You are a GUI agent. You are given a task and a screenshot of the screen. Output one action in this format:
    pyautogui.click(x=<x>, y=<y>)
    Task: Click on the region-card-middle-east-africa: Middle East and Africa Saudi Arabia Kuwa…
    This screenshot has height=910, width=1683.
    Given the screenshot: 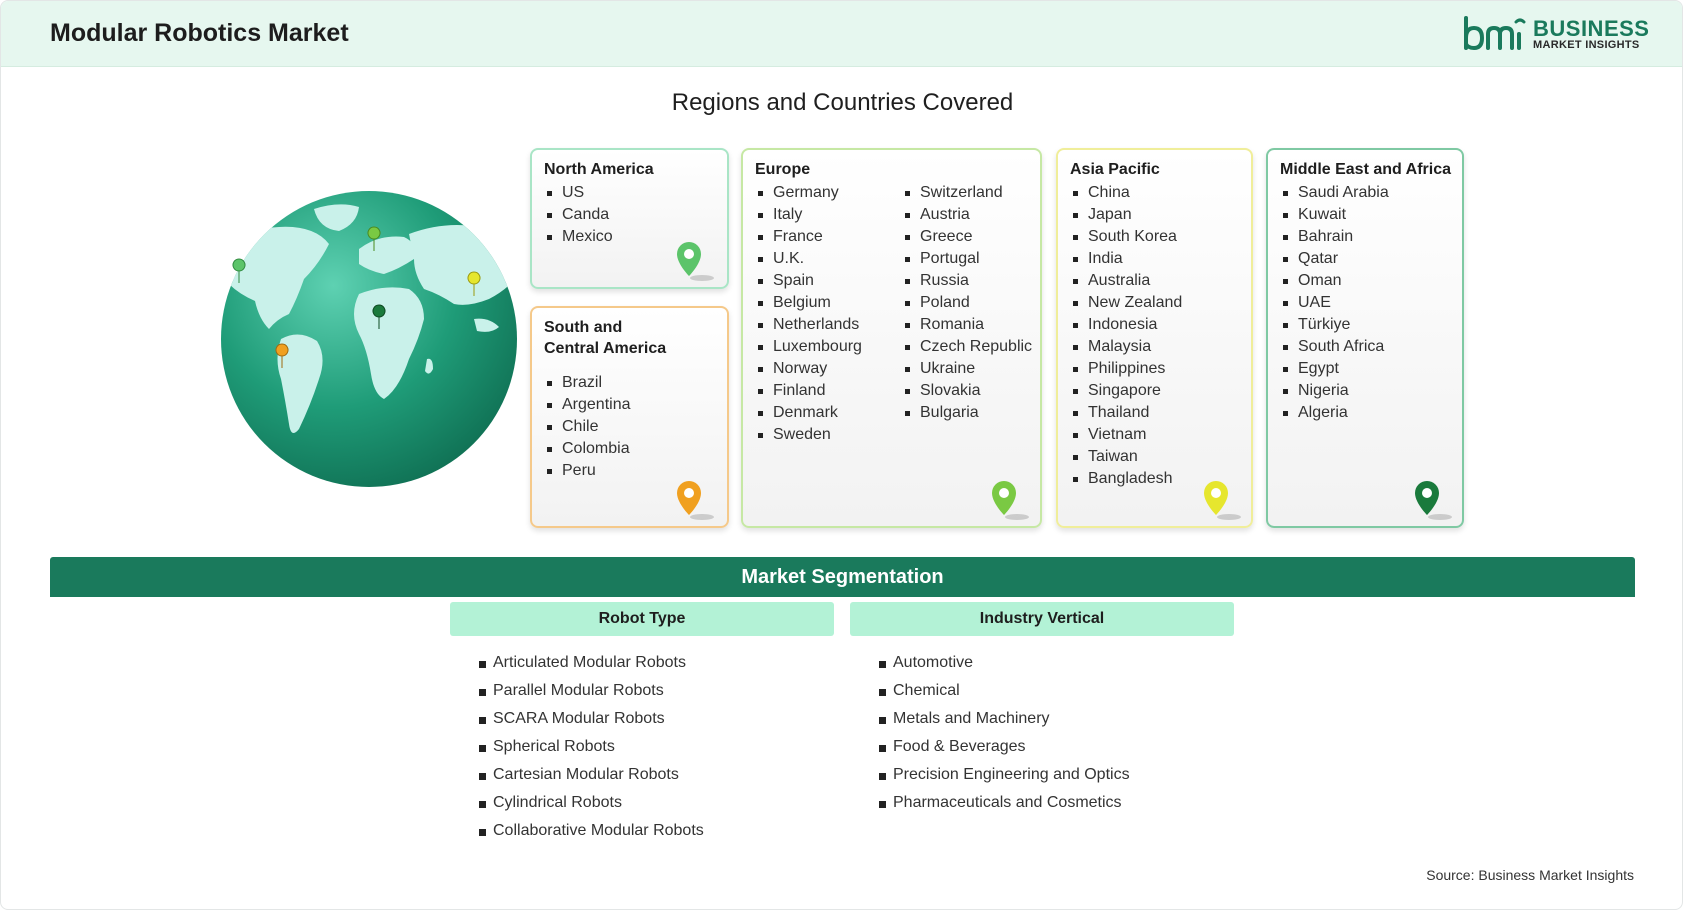 What is the action you would take?
    pyautogui.click(x=1365, y=338)
    